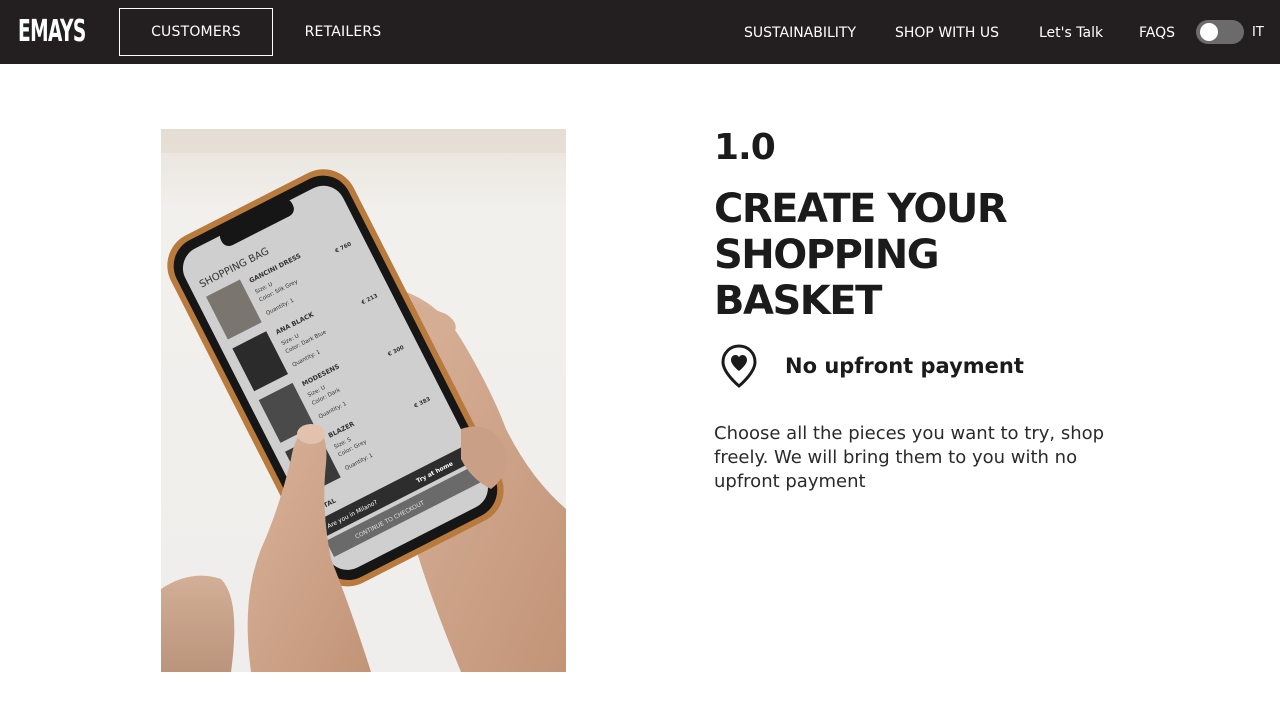  I want to click on nav-link-shop-with-us: SHOP WITH US, so click(947, 33).